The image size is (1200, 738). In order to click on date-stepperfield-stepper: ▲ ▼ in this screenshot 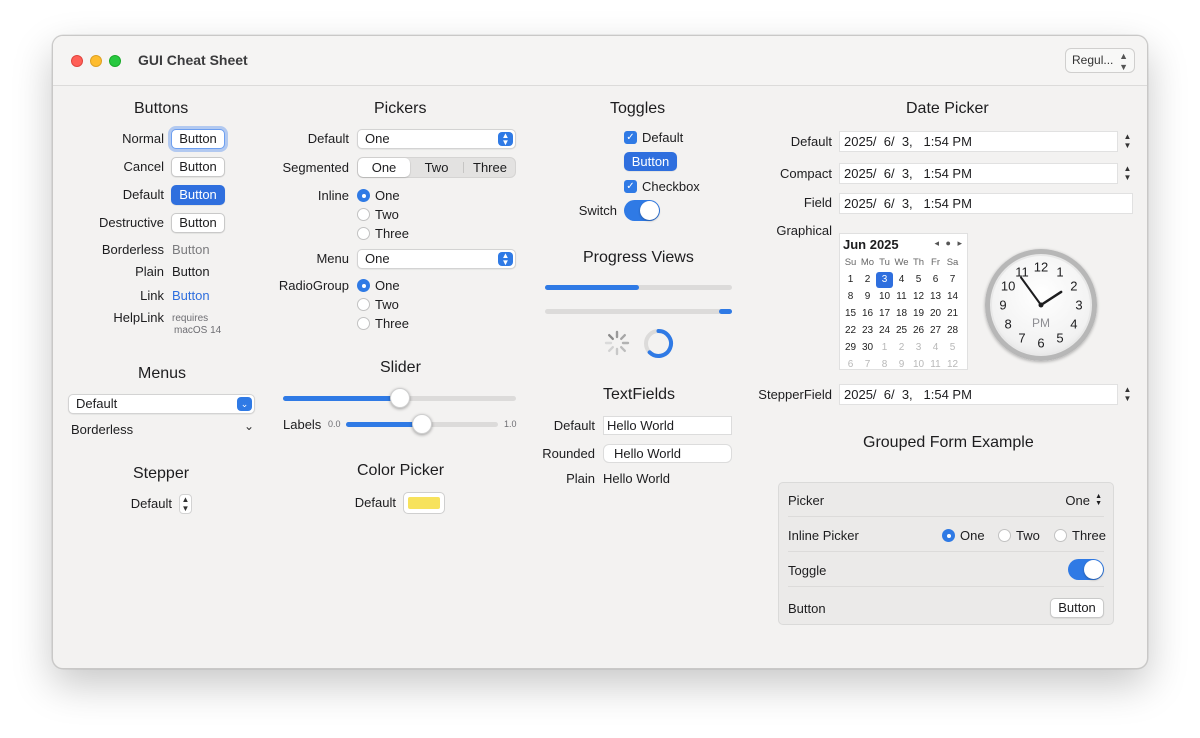, I will do `click(1127, 395)`.